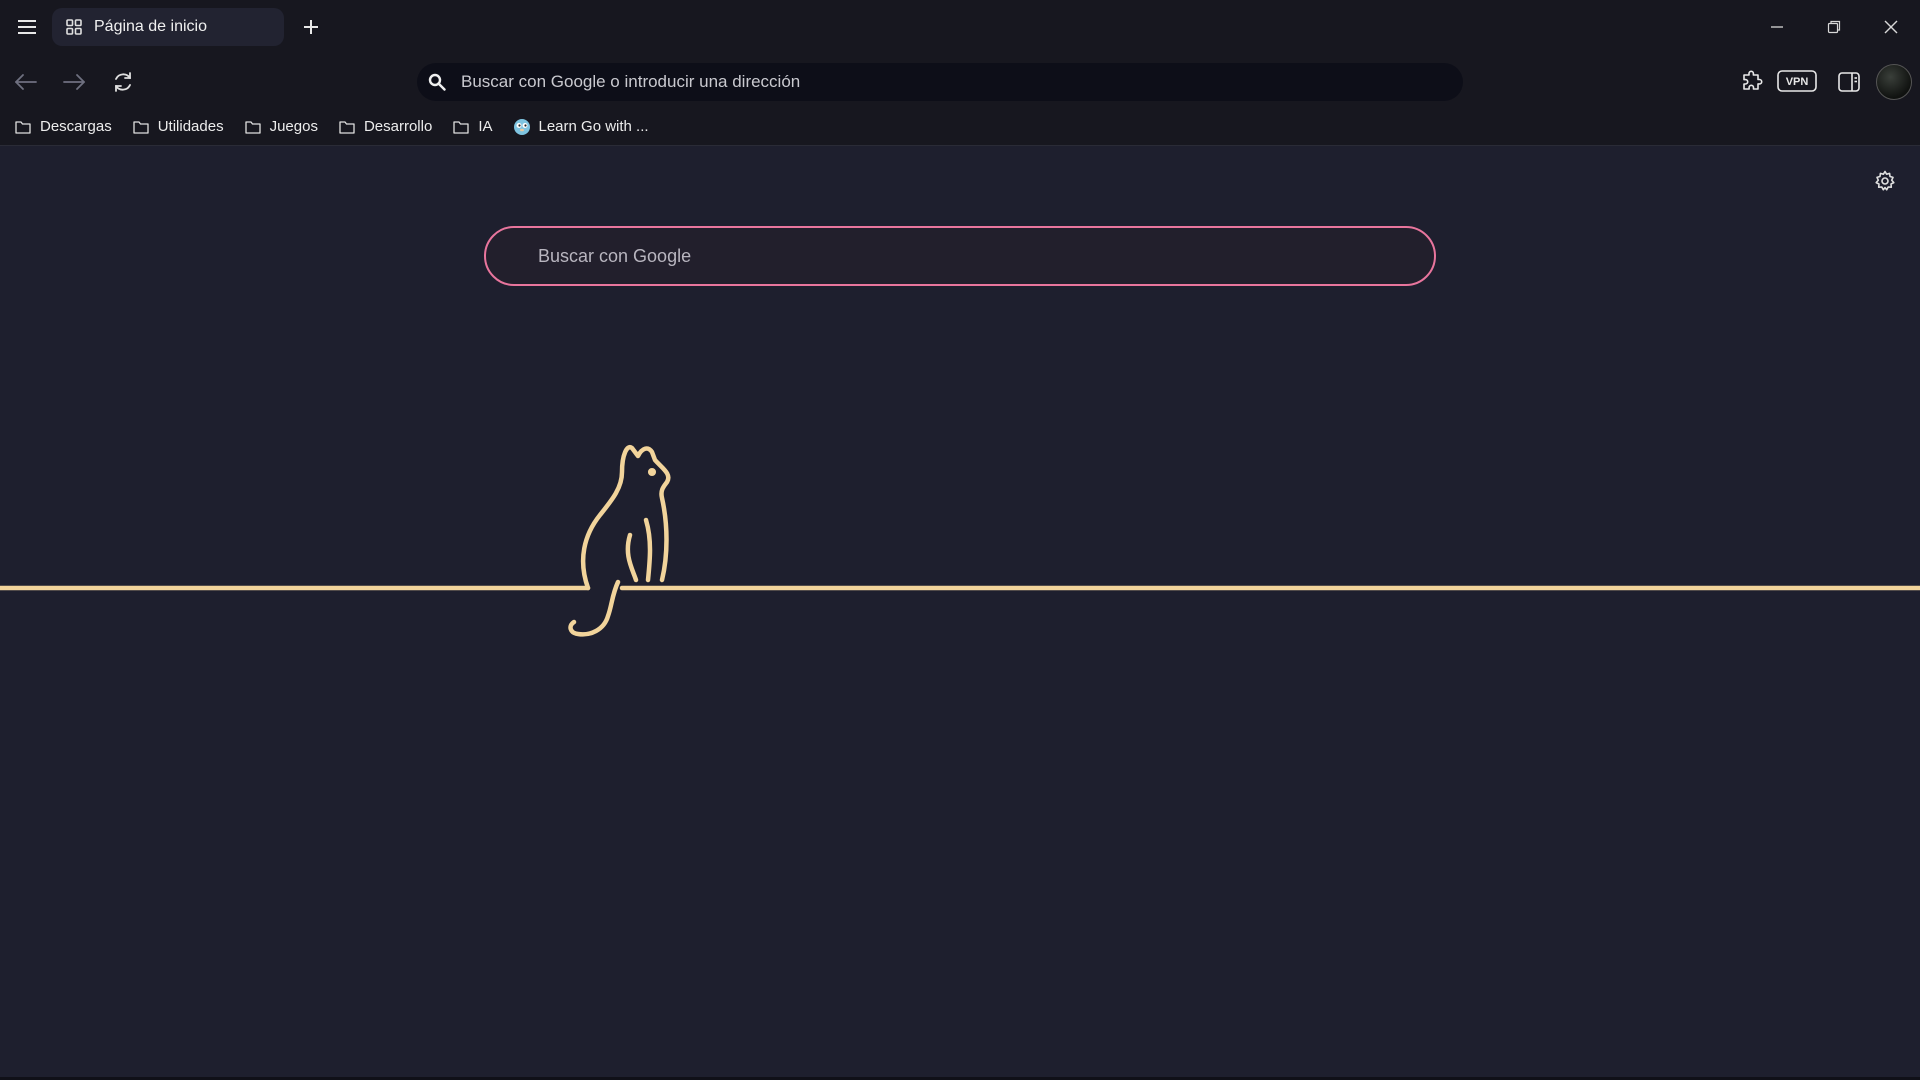 The height and width of the screenshot is (1080, 1920). What do you see at coordinates (485, 126) in the screenshot?
I see `bookmark-label: IA` at bounding box center [485, 126].